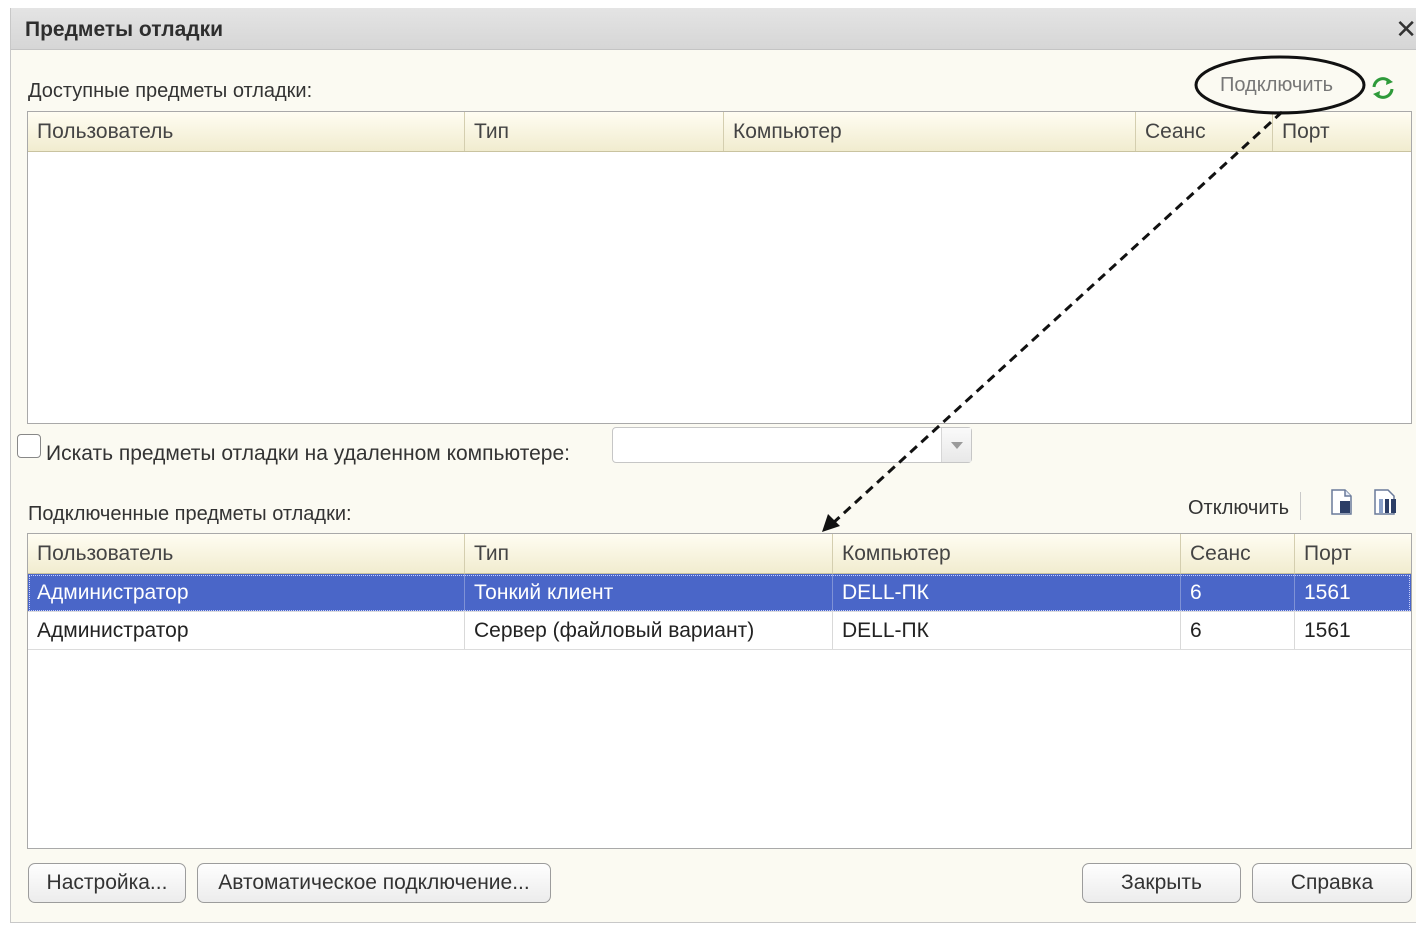 This screenshot has width=1416, height=925. I want to click on document-icon, so click(1341, 502).